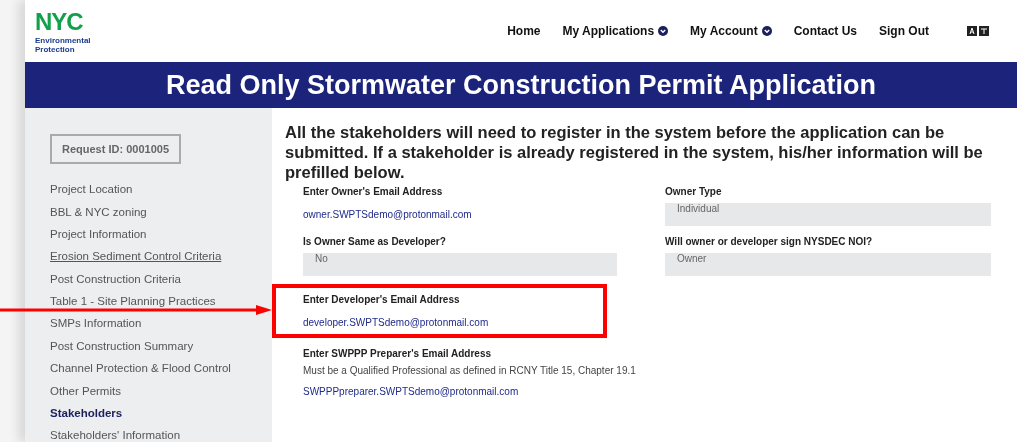 Image resolution: width=1017 pixels, height=442 pixels. Describe the element at coordinates (978, 31) in the screenshot. I see `translate-icon` at that location.